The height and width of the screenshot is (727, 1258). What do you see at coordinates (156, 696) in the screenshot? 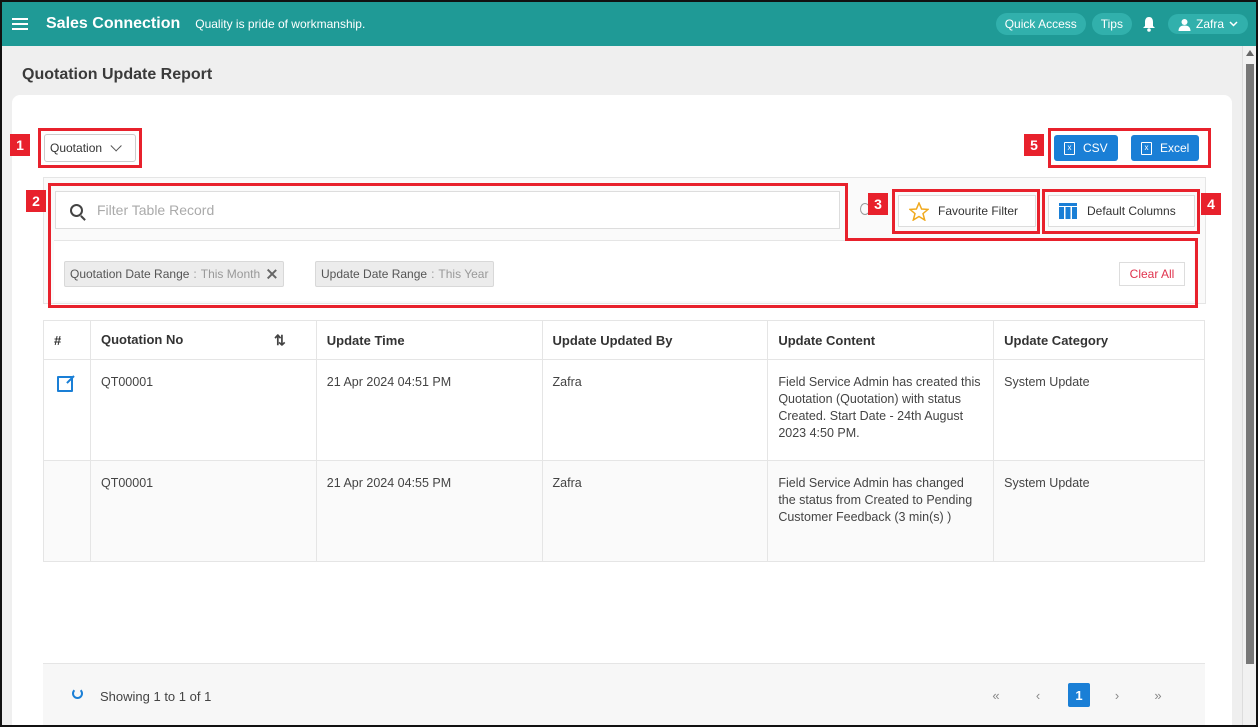
I see `record-count: Showing 1 to 1 of 1` at bounding box center [156, 696].